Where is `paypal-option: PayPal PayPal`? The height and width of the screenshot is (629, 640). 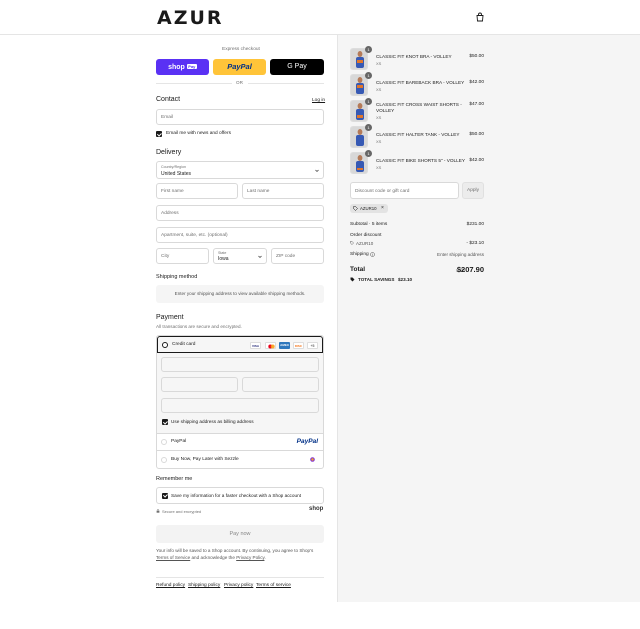
paypal-option: PayPal PayPal is located at coordinates (240, 441).